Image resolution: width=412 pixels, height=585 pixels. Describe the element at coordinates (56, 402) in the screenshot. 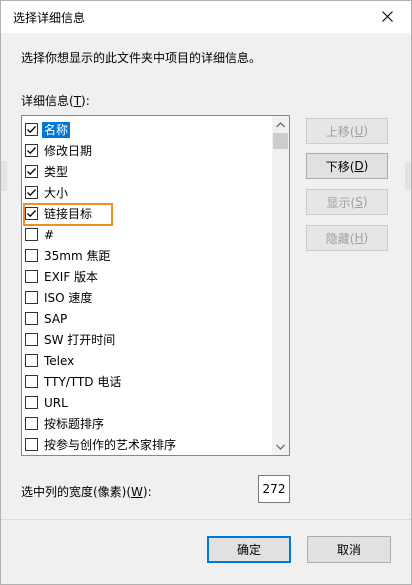

I see `list-item-label: URL` at that location.